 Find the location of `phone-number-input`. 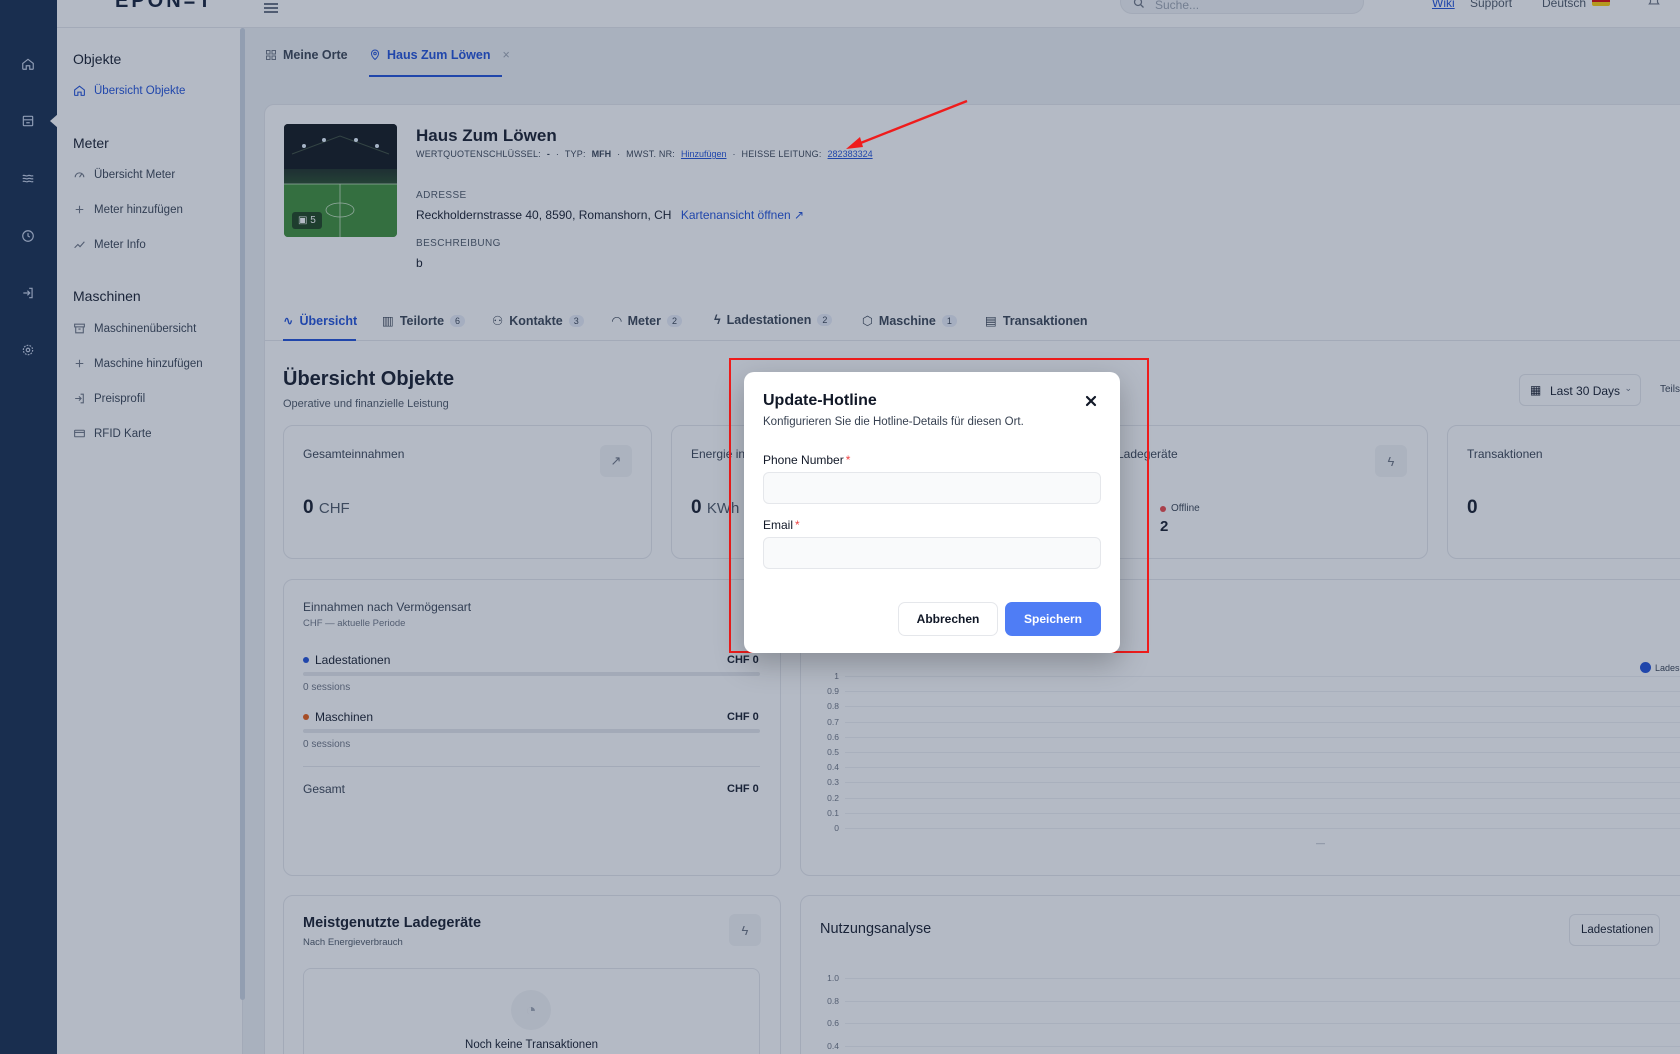

phone-number-input is located at coordinates (932, 488).